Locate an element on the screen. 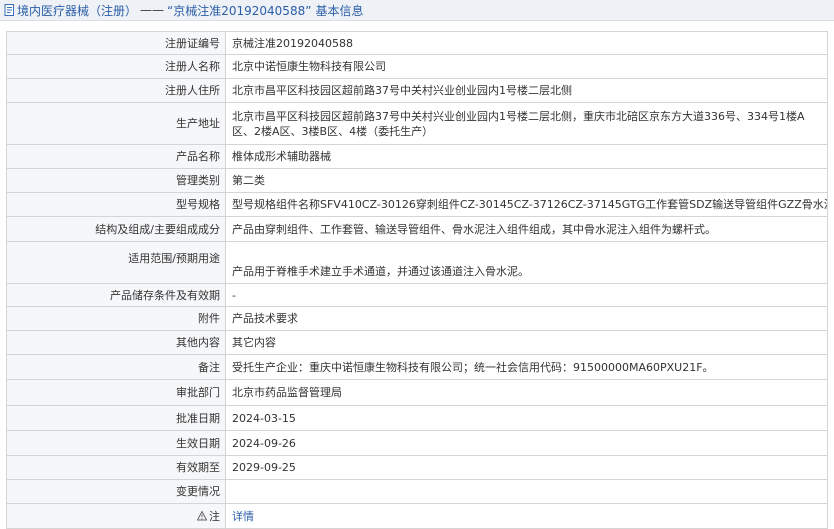 Image resolution: width=834 pixels, height=529 pixels. row-registrant-name: 注册人名称 北京中诺恒康生物科技有限公司 is located at coordinates (417, 66).